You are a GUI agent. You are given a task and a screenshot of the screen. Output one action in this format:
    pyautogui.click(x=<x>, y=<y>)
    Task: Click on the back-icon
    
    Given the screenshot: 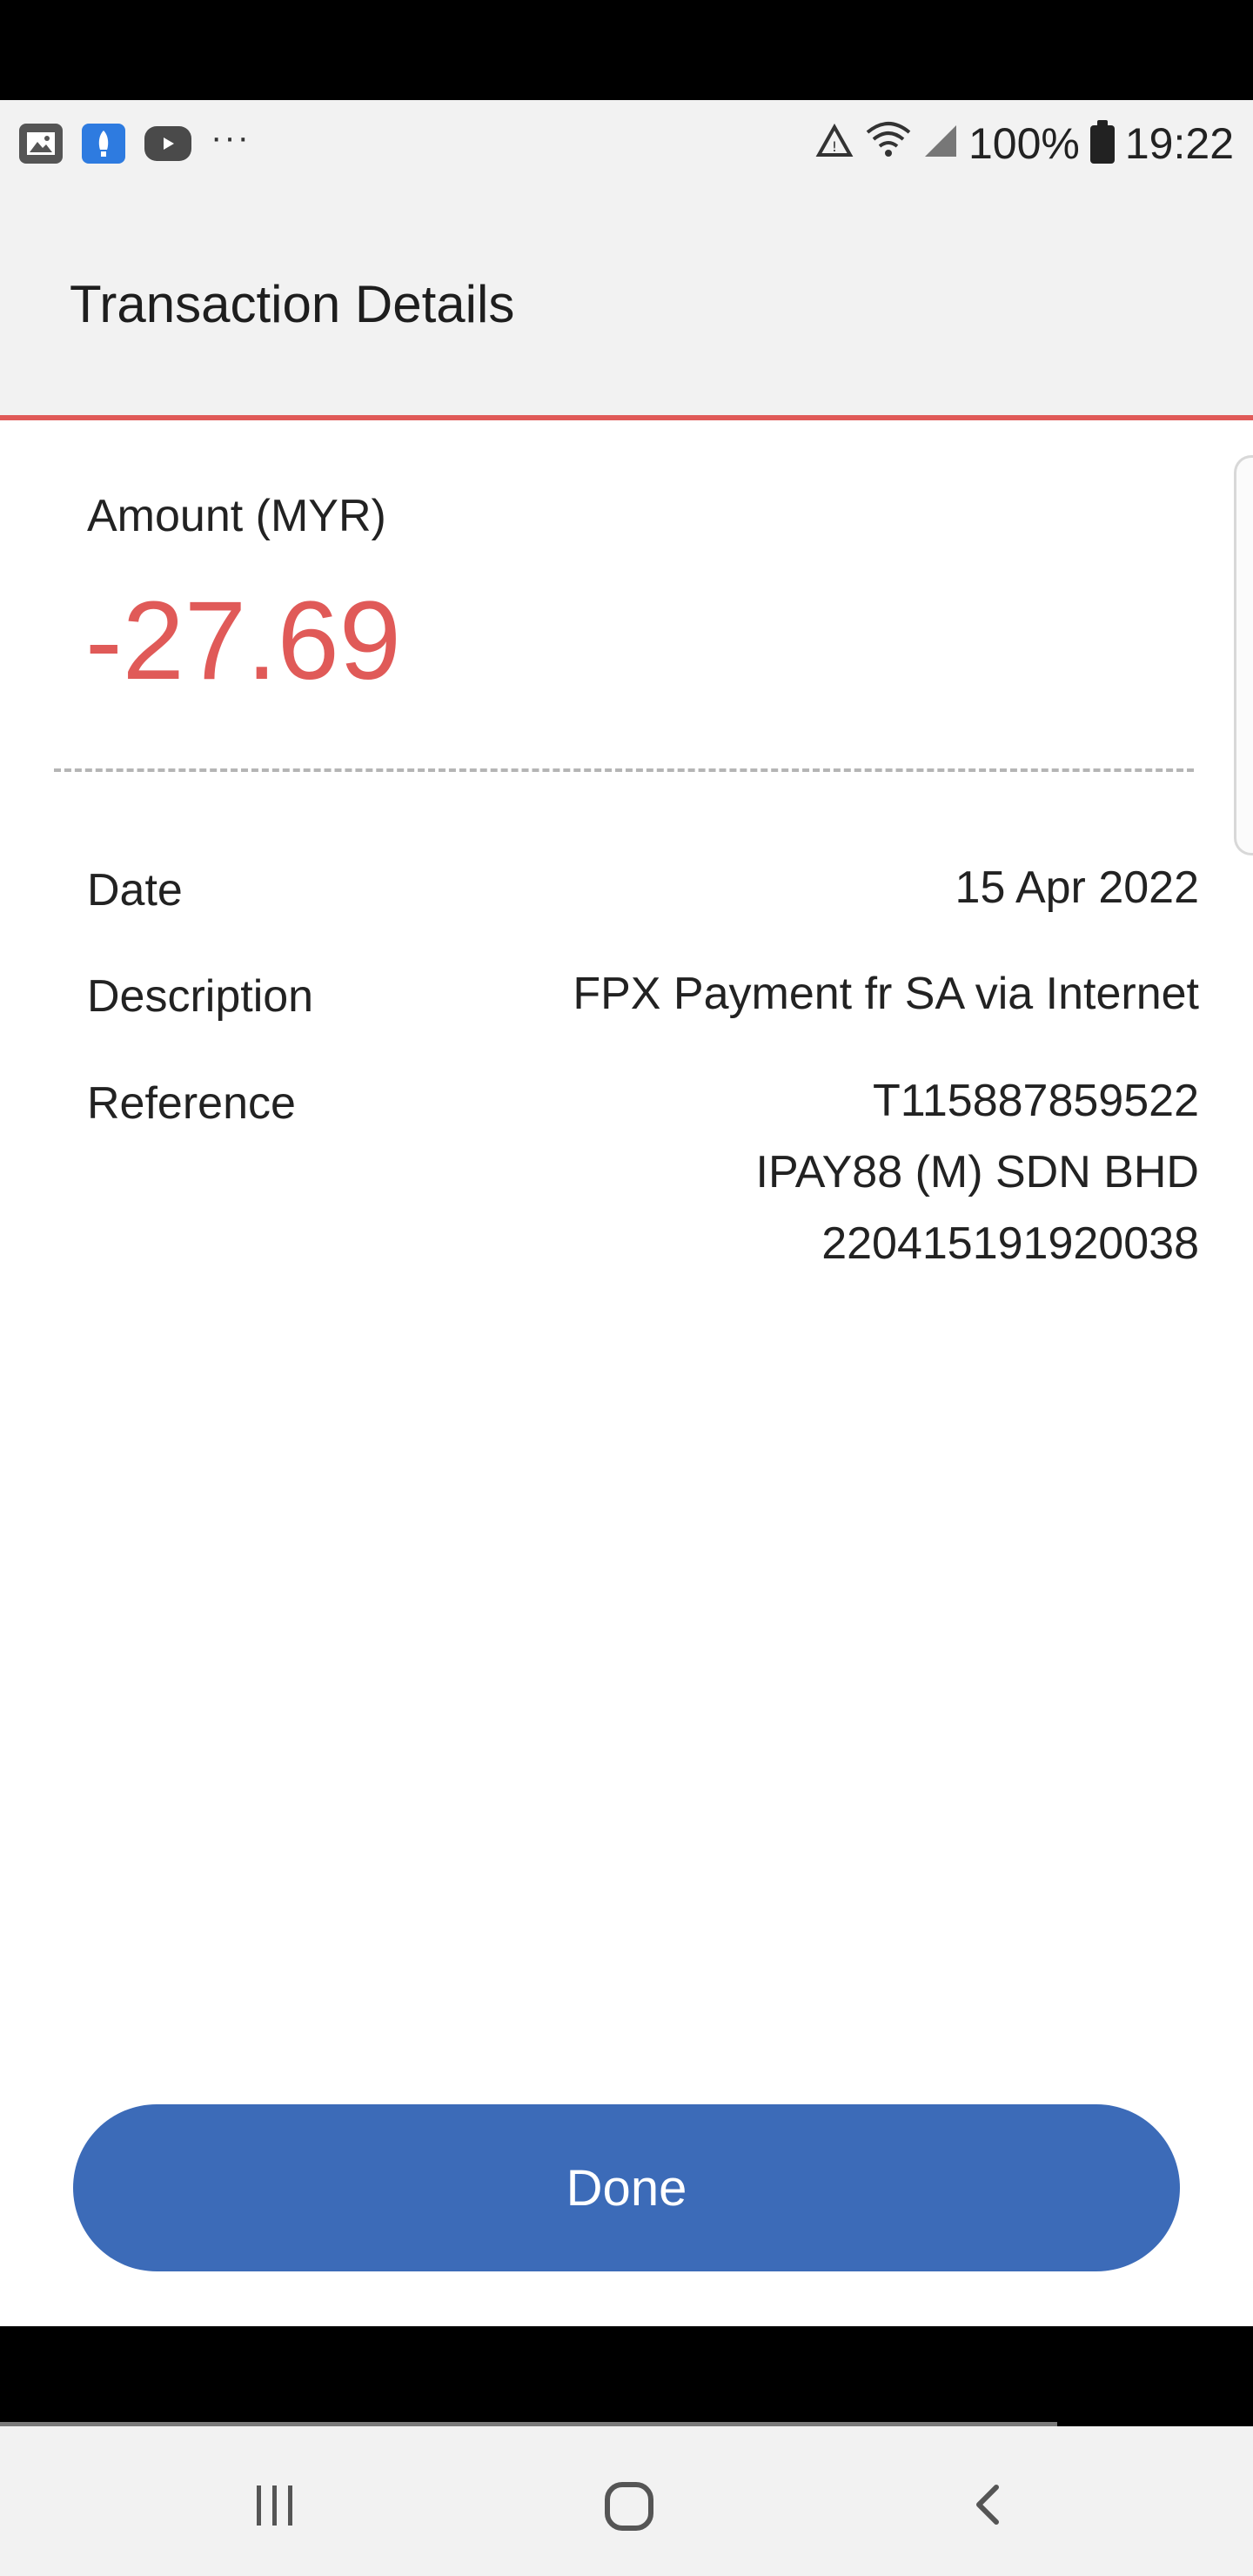 What is the action you would take?
    pyautogui.click(x=988, y=2505)
    